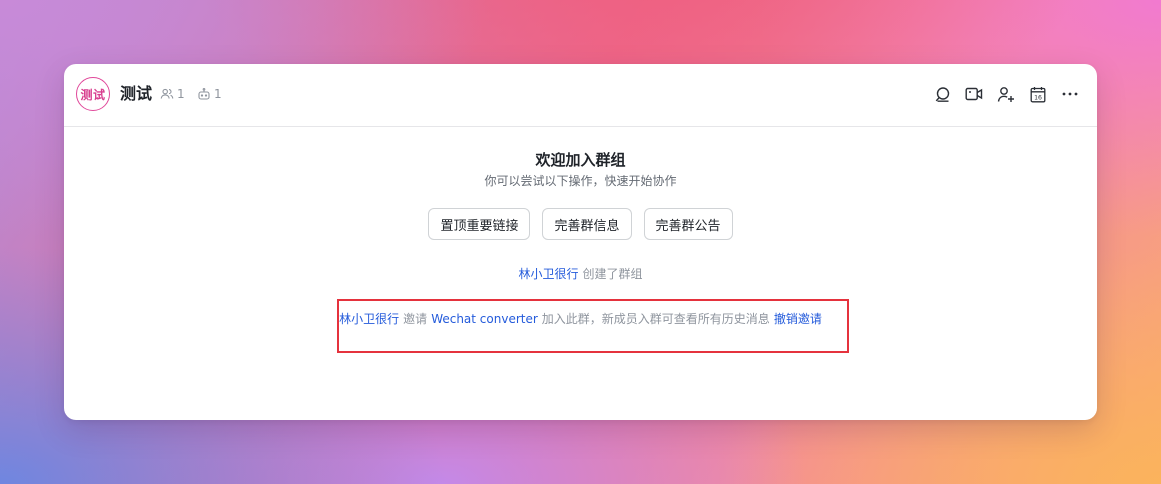  I want to click on members-icon, so click(167, 93).